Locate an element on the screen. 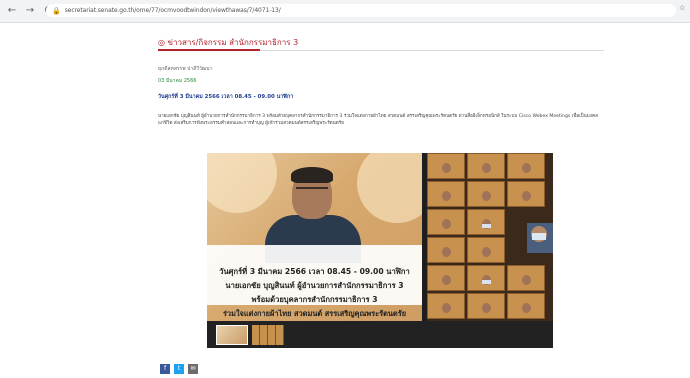 This screenshot has width=690, height=378. person-glasses is located at coordinates (312, 191).